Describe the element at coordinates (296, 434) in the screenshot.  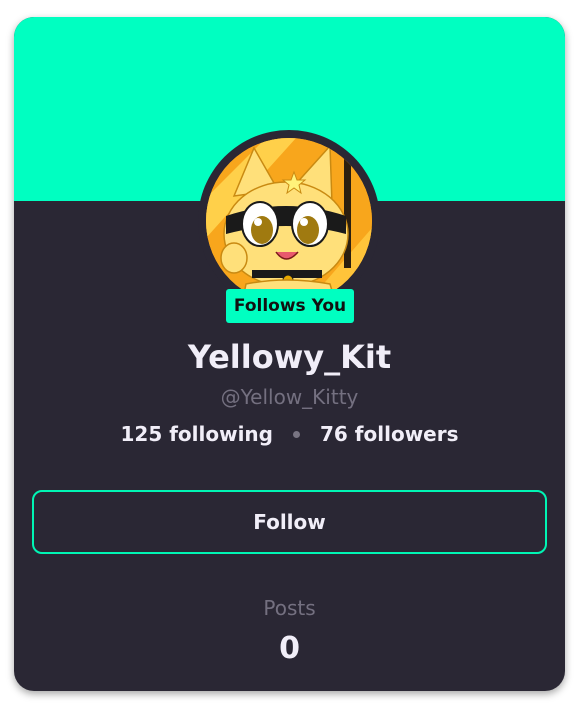
I see `separator-dot-icon` at that location.